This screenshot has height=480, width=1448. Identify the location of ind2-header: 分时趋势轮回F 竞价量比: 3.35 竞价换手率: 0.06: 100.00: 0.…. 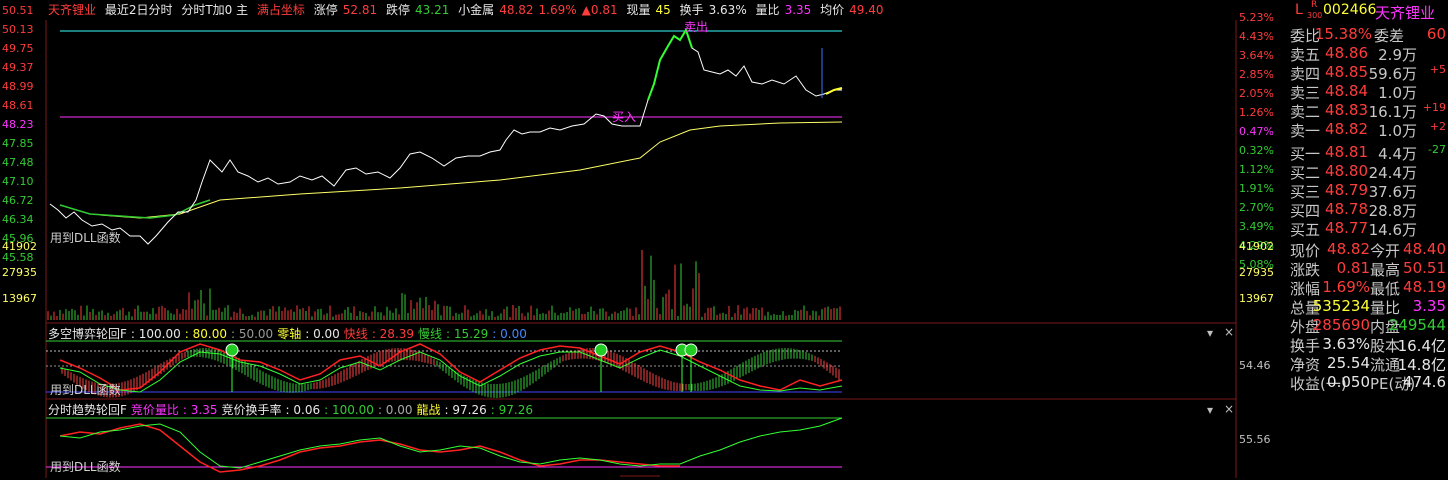
(292, 409).